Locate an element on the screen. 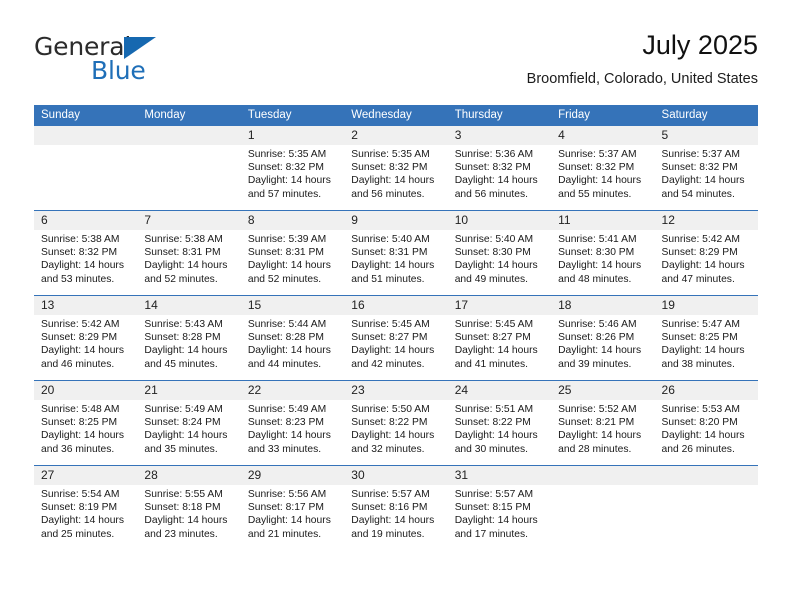 This screenshot has height=612, width=792. sunrise-text: Sunrise: 5:47 AM is located at coordinates (700, 324).